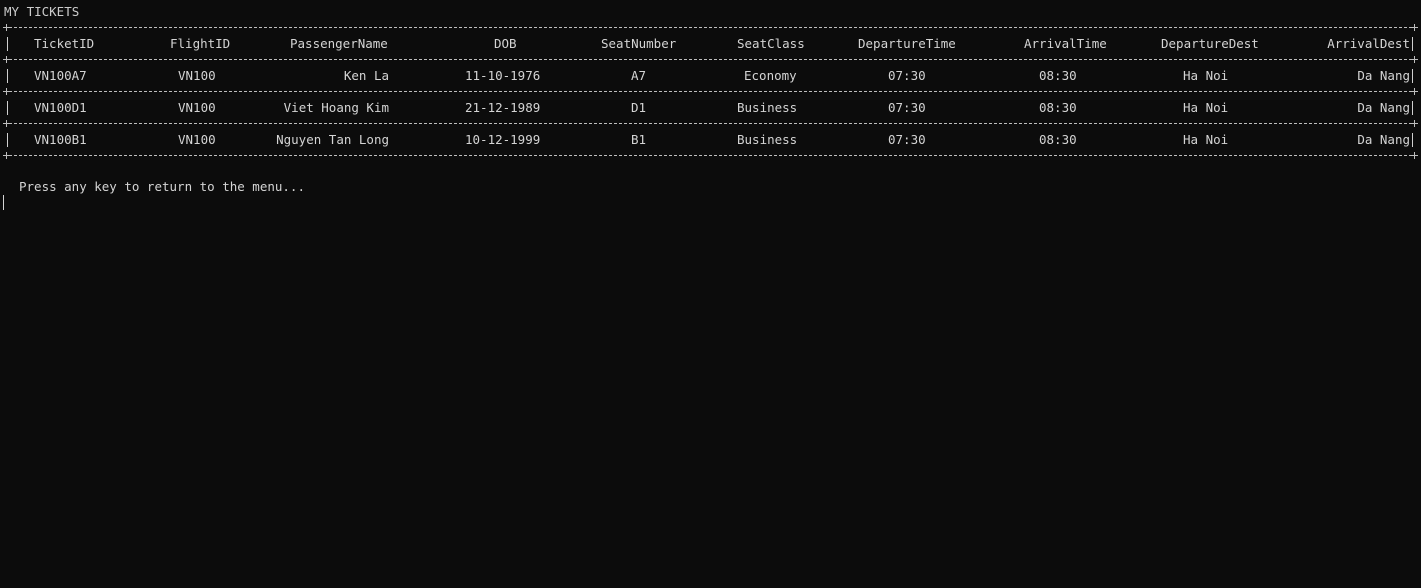 This screenshot has width=1421, height=588. Describe the element at coordinates (3, 202) in the screenshot. I see `text-cursor` at that location.